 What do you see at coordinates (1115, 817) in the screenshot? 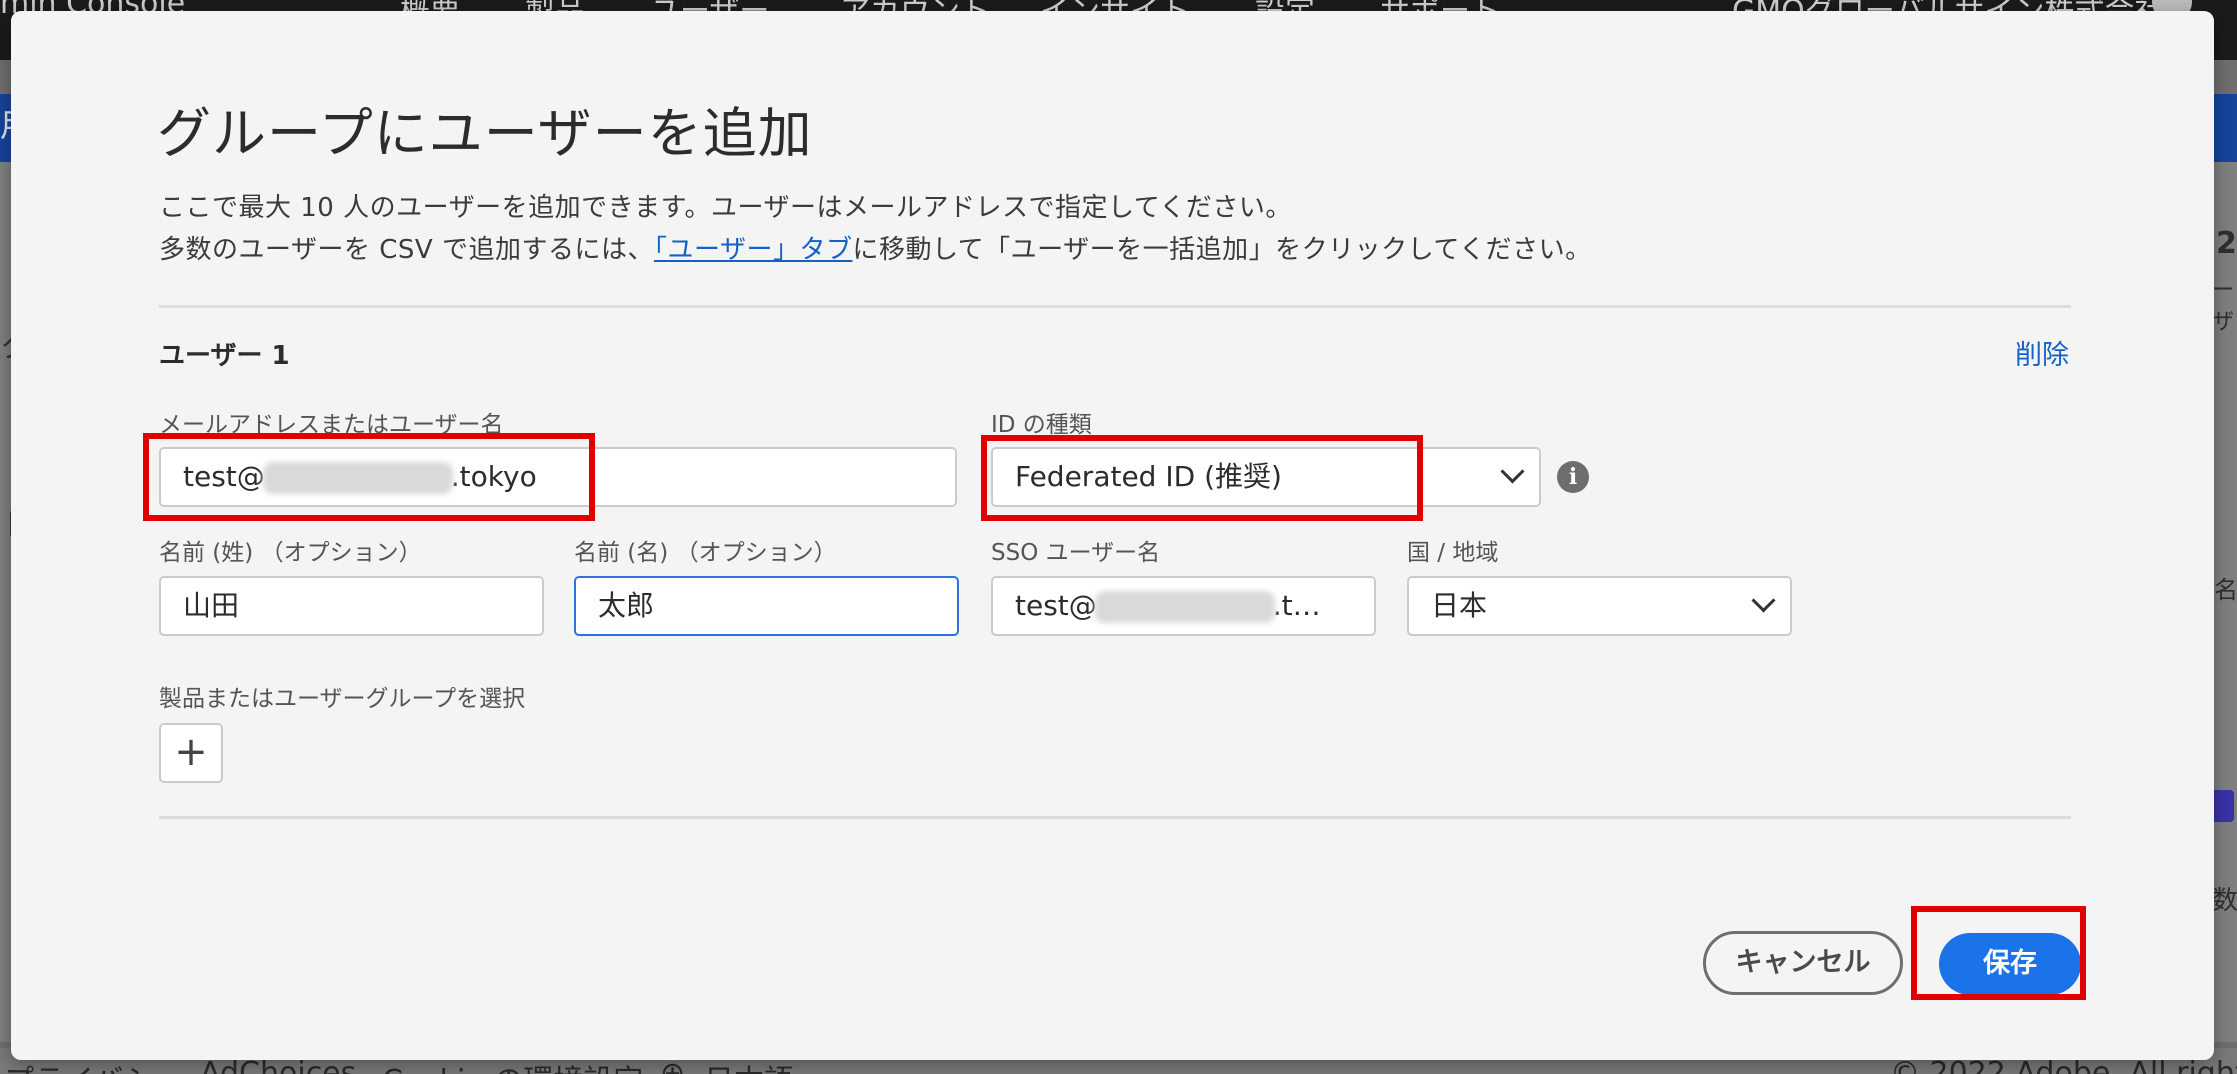
I see `divider-bottom` at bounding box center [1115, 817].